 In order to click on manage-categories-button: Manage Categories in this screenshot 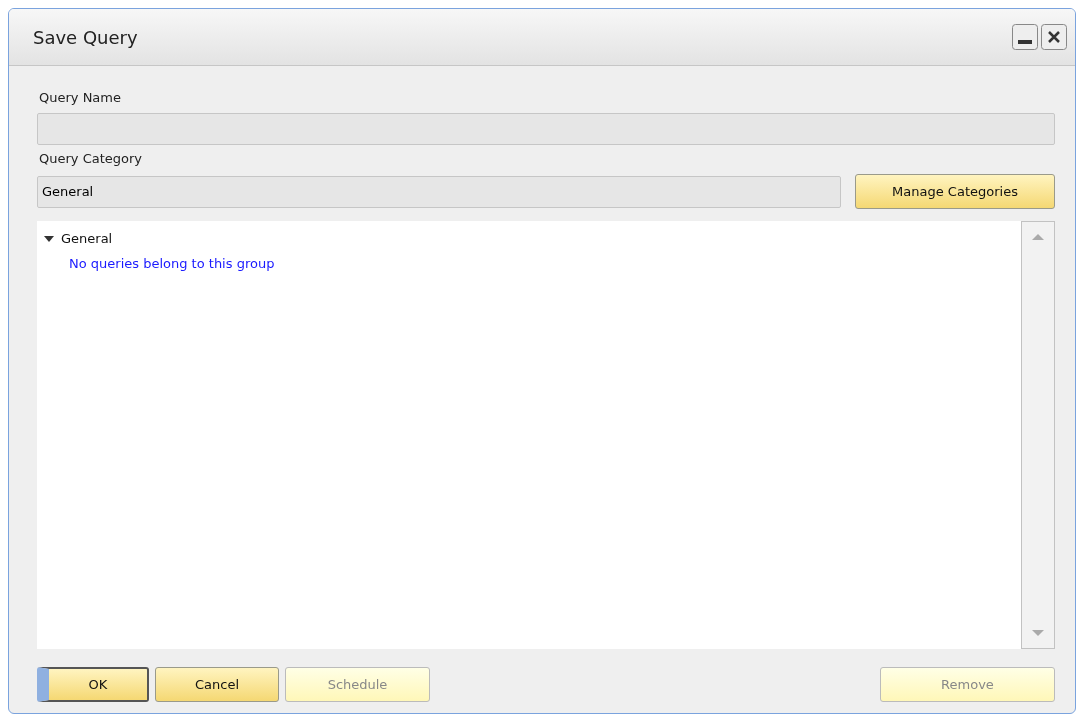, I will do `click(955, 191)`.